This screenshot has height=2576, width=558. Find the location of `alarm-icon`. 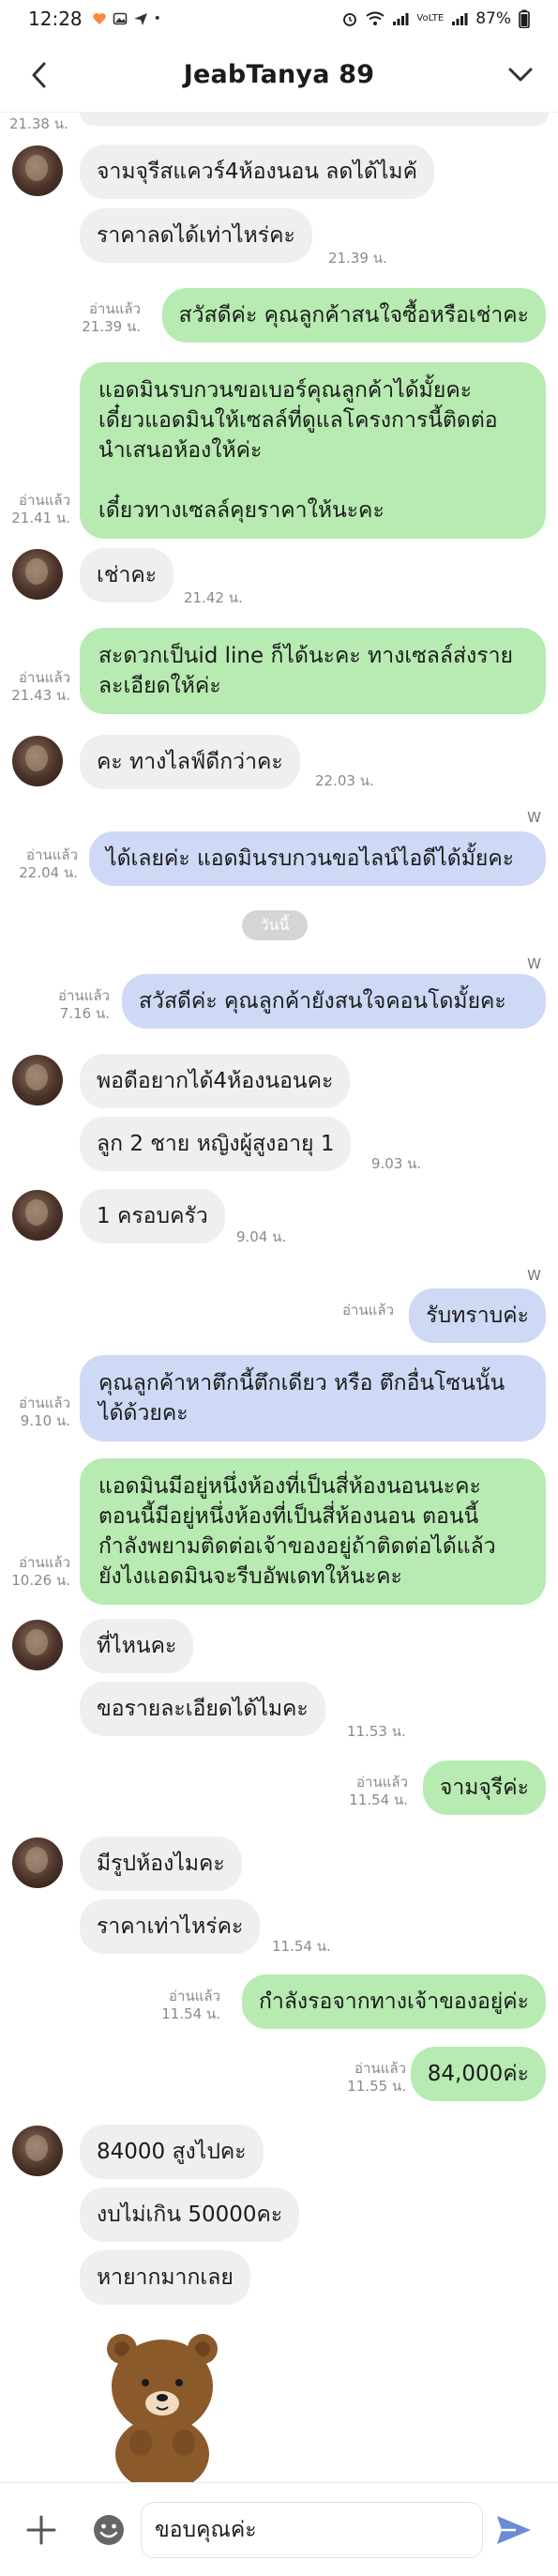

alarm-icon is located at coordinates (350, 19).